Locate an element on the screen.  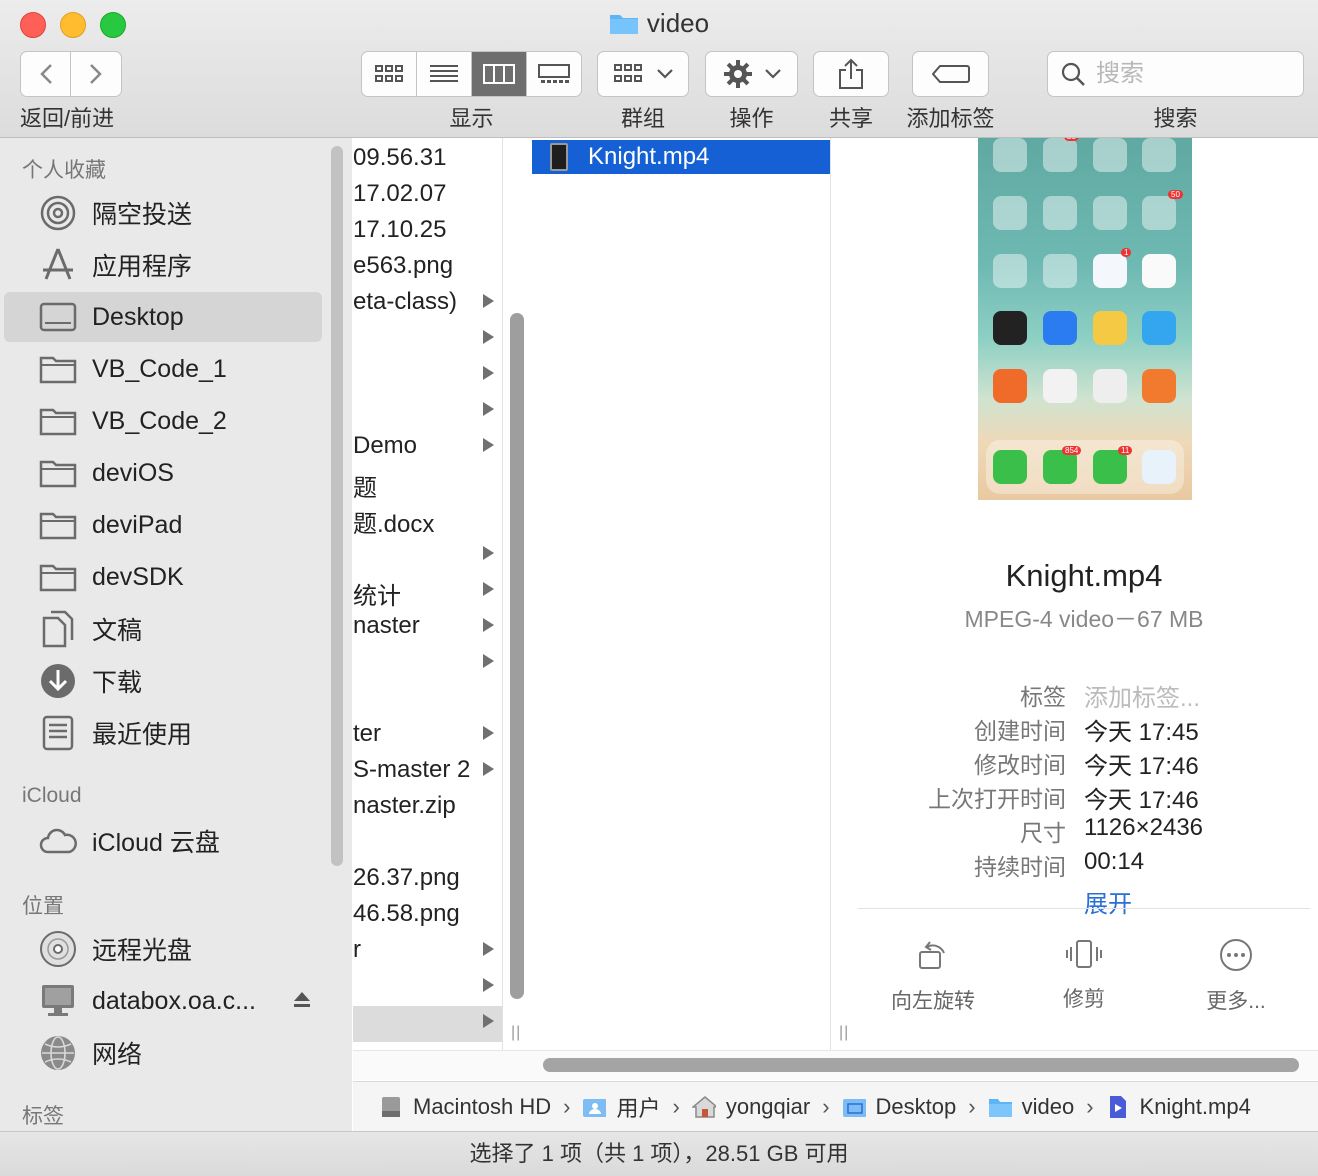
meta-label-modified: 修改时间 is located at coordinates (1020, 765).